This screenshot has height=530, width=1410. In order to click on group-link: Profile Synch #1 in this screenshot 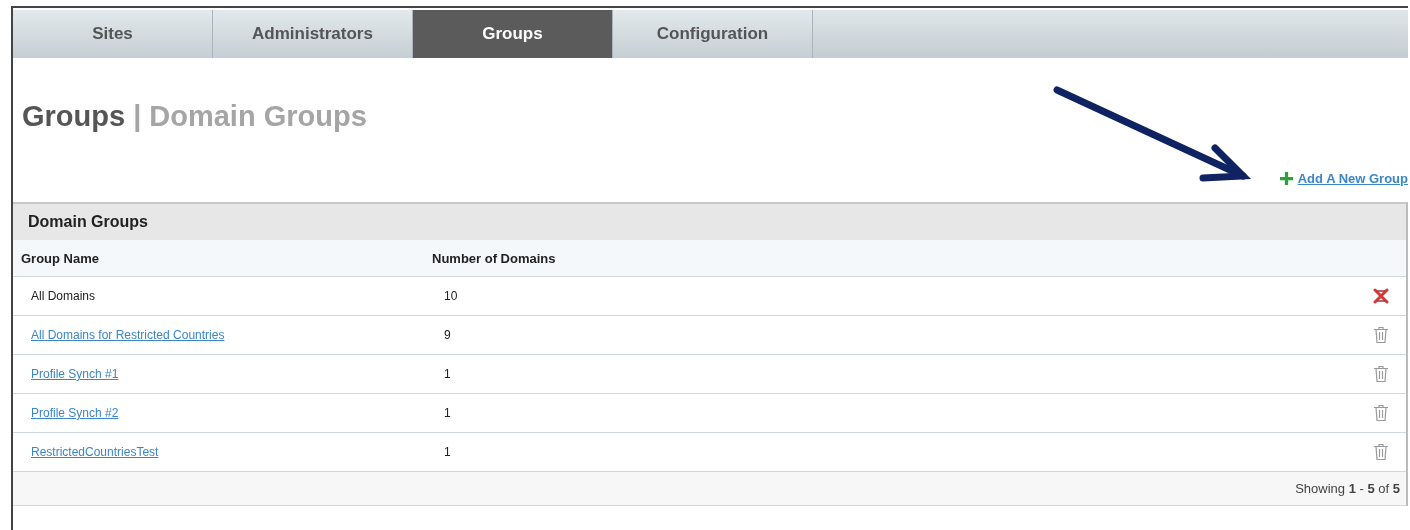, I will do `click(75, 374)`.